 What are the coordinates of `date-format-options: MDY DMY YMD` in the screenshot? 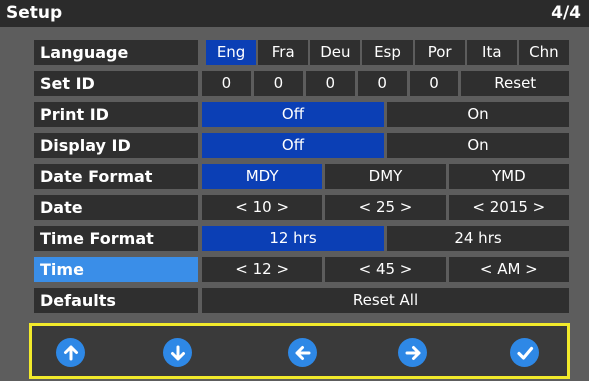 It's located at (385, 176).